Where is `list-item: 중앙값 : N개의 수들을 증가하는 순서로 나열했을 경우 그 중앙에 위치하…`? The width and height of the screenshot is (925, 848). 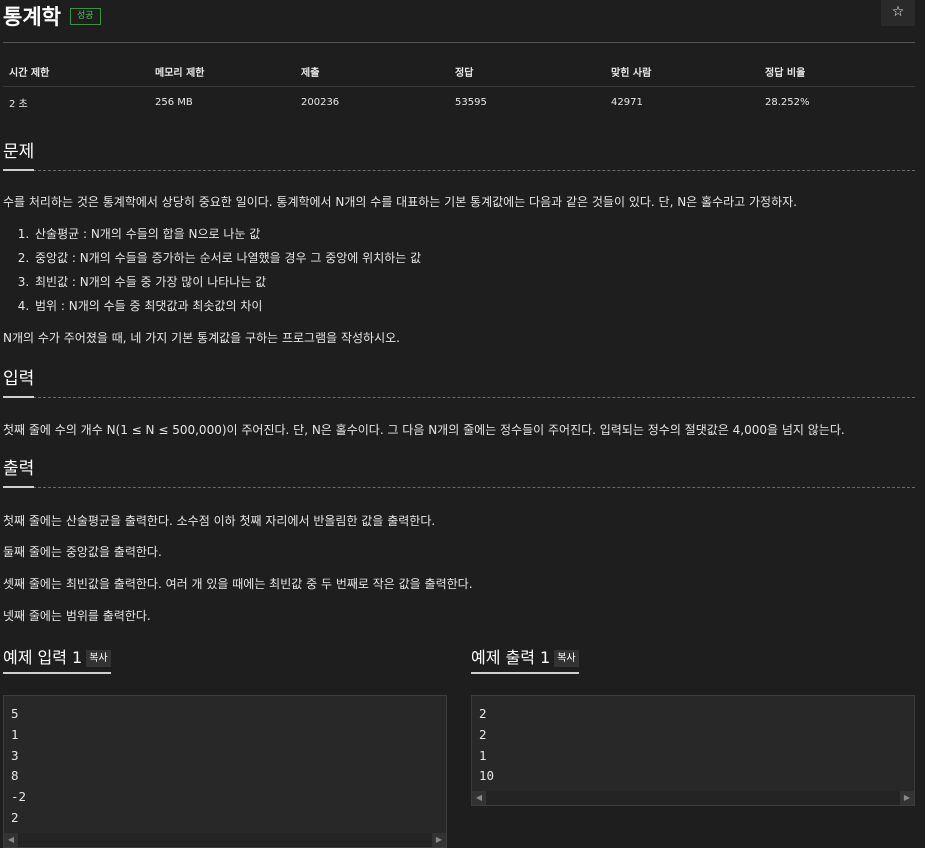
list-item: 중앙값 : N개의 수들을 증가하는 순서로 나열했을 경우 그 중앙에 위치하… is located at coordinates (227, 258).